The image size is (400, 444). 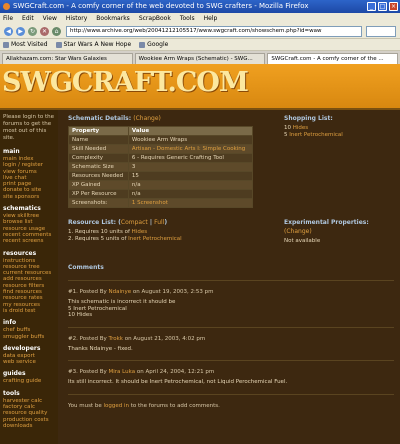 I want to click on browser-tab: Allakhazam.com: Star Wars Galaxies, so click(x=67, y=58).